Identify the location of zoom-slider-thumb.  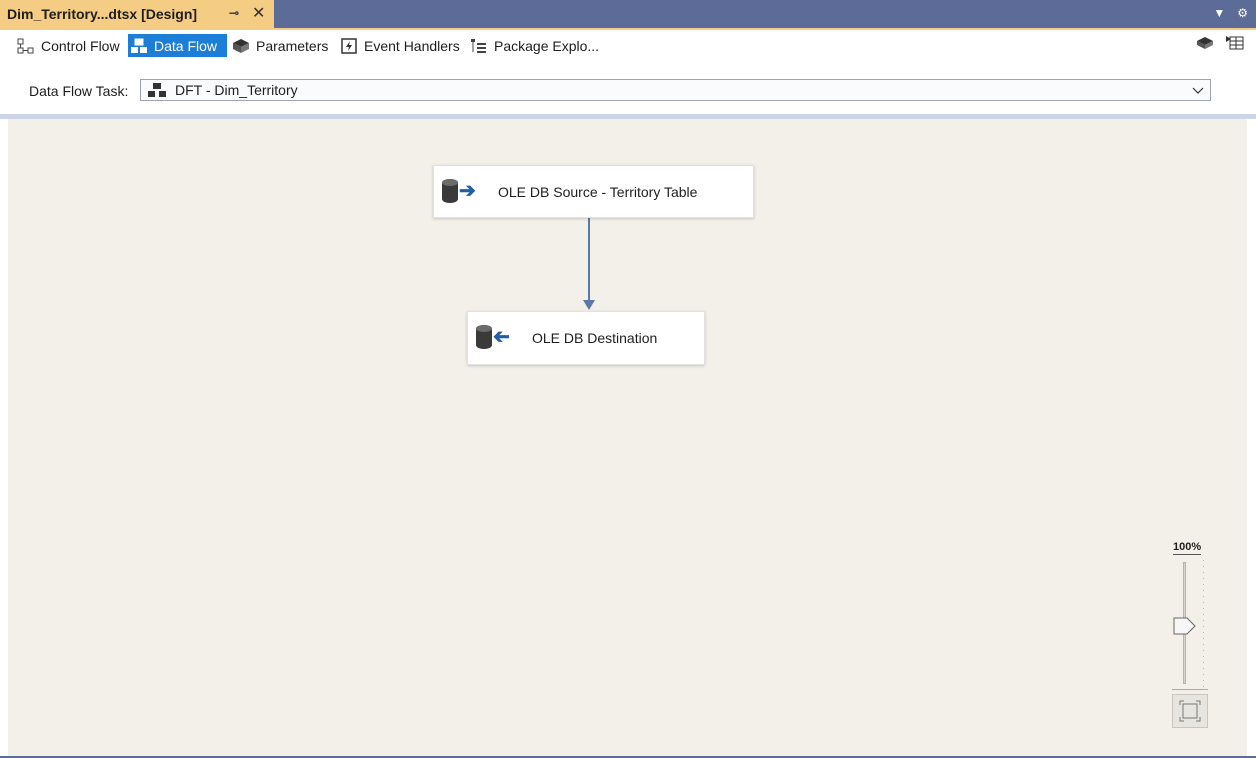
(1185, 626).